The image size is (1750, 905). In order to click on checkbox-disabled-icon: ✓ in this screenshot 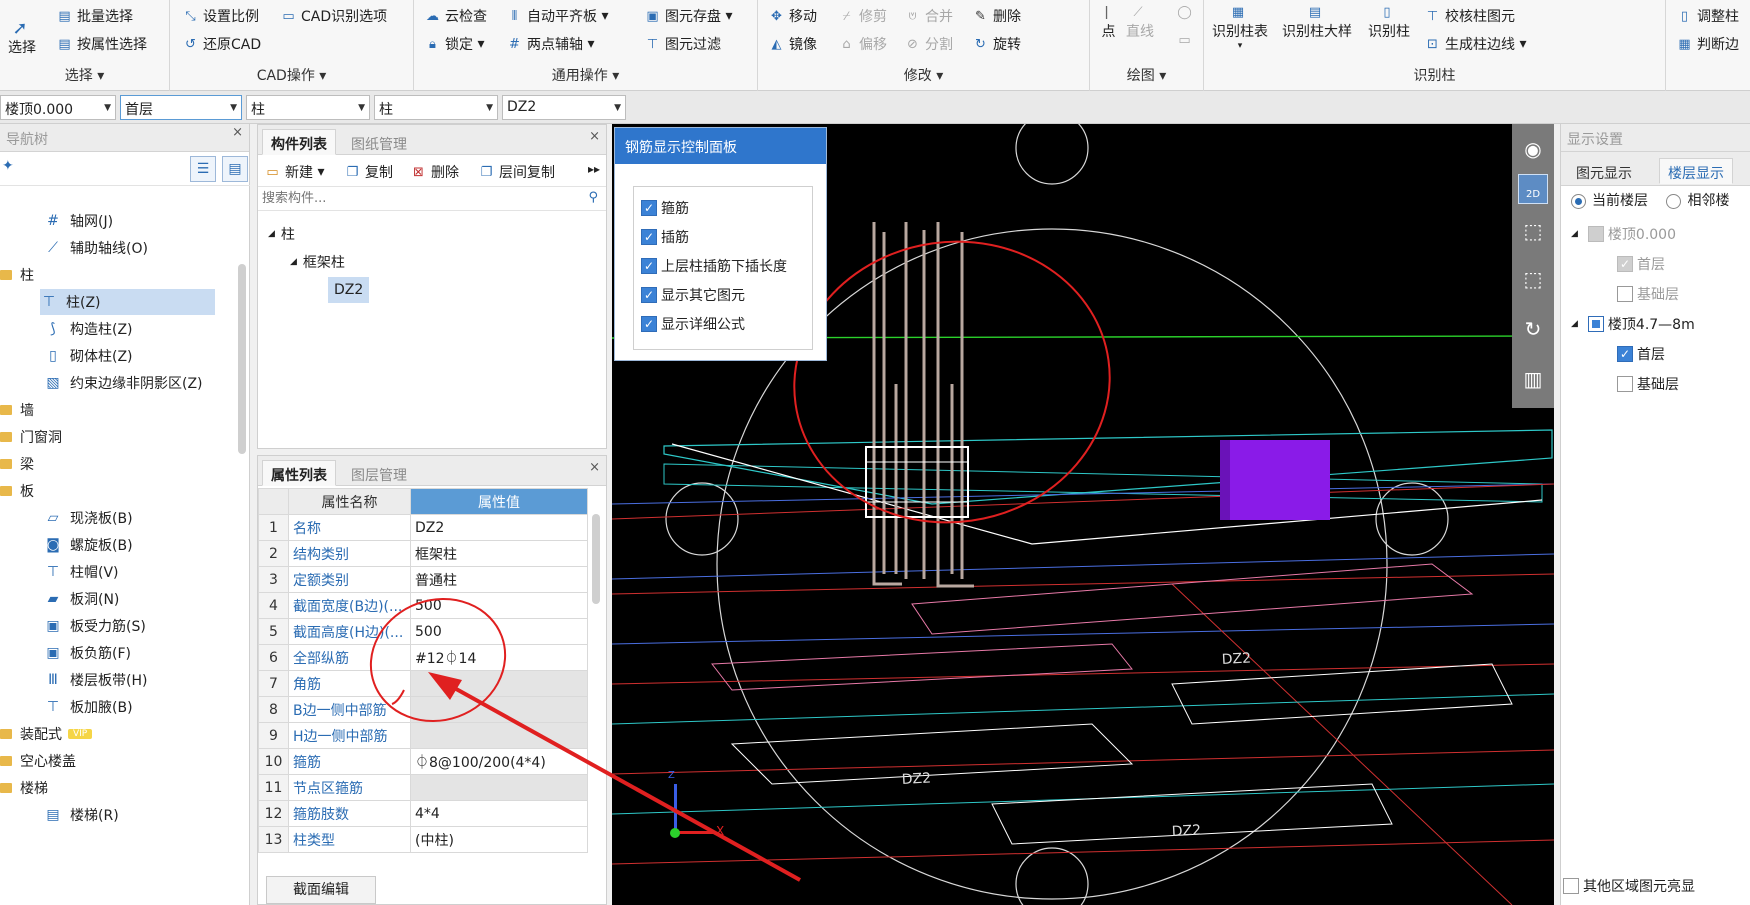, I will do `click(1625, 264)`.